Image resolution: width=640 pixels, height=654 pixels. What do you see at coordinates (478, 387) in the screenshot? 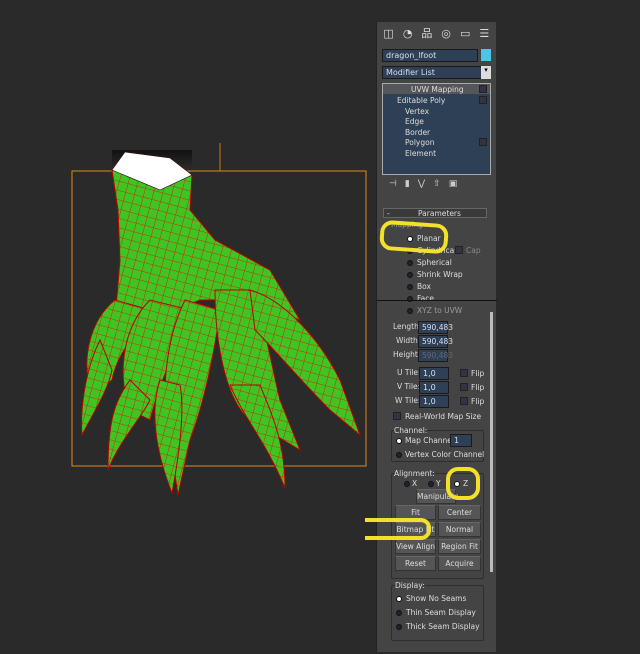
I see `v-flip-label: Flip` at bounding box center [478, 387].